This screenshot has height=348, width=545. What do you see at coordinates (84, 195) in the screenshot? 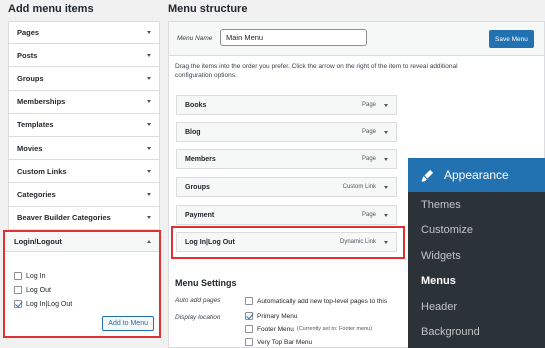
I see `accordion-categories: Categories` at bounding box center [84, 195].